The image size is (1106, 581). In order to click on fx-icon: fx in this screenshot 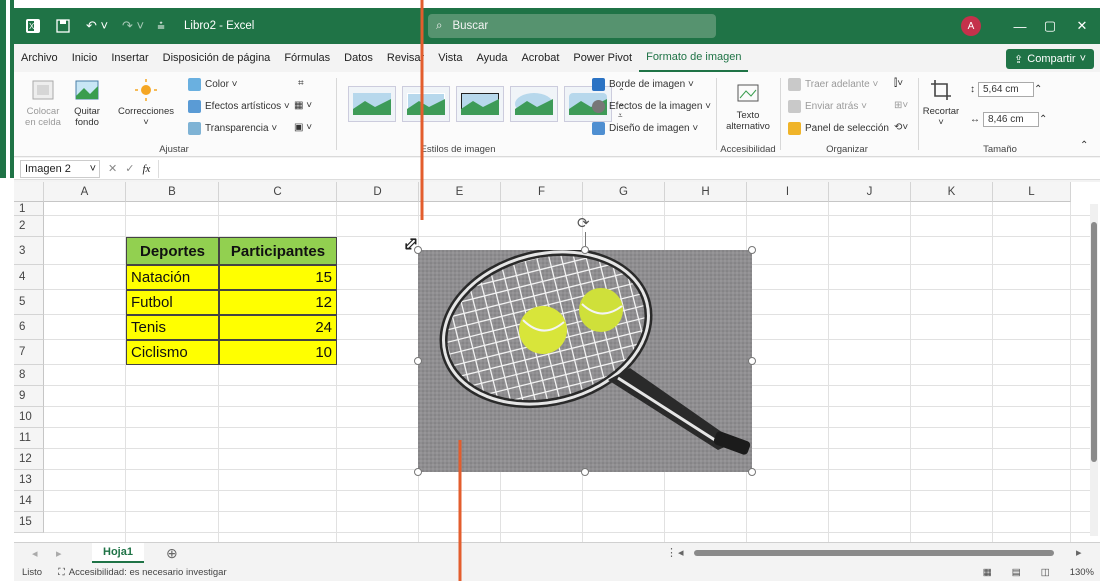, I will do `click(146, 169)`.